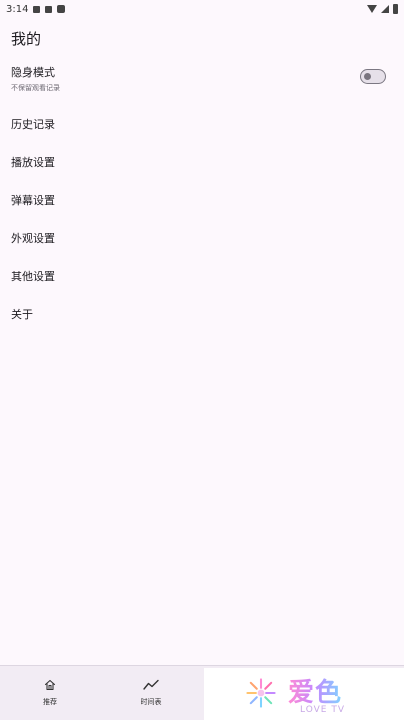 The width and height of the screenshot is (404, 720). I want to click on status-time: 3:14, so click(17, 9).